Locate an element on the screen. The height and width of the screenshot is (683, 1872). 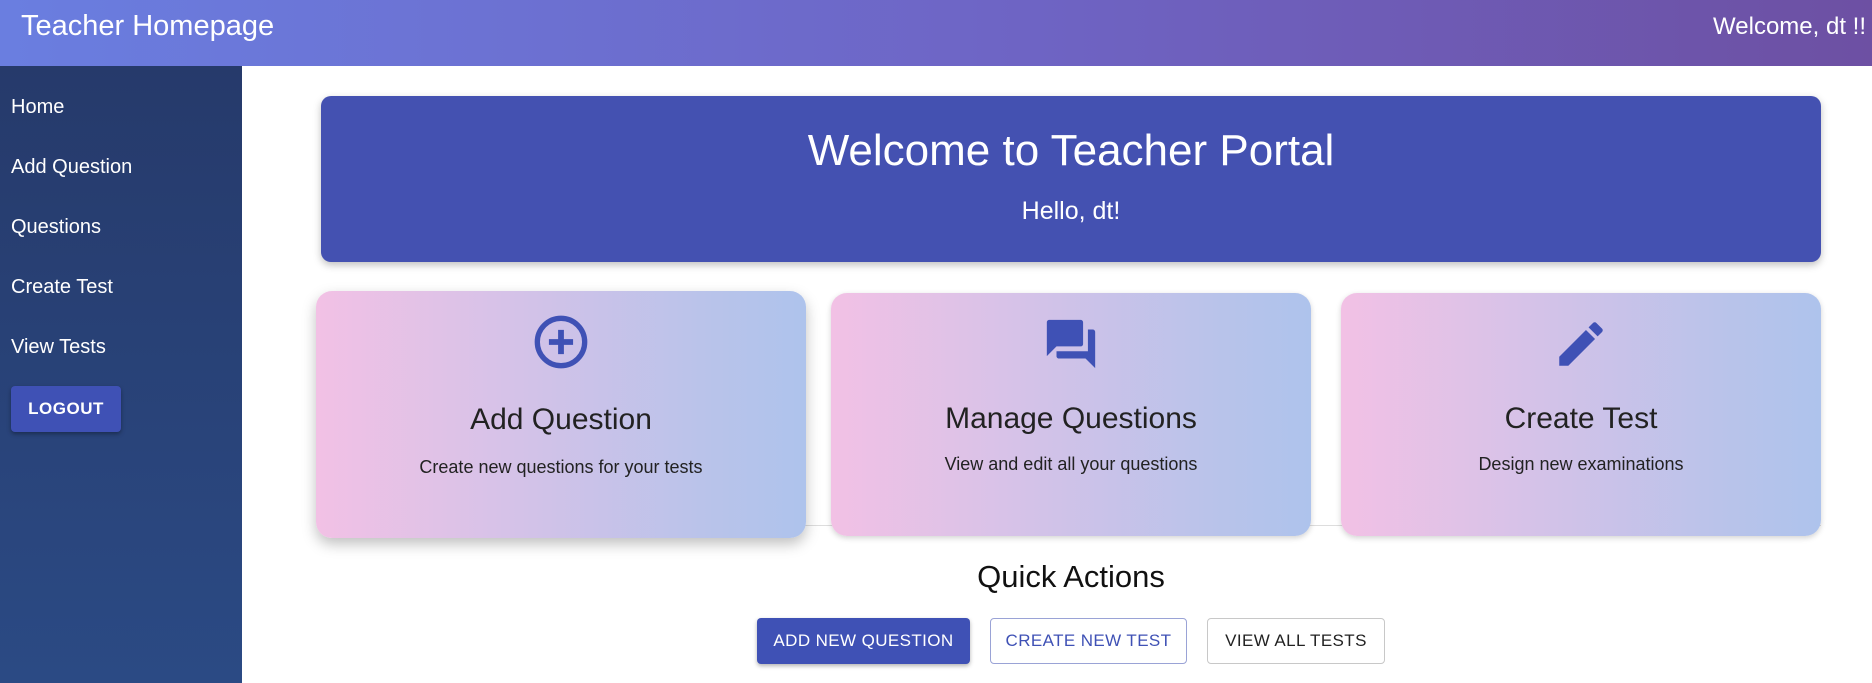
card-title: Create Test is located at coordinates (1581, 418).